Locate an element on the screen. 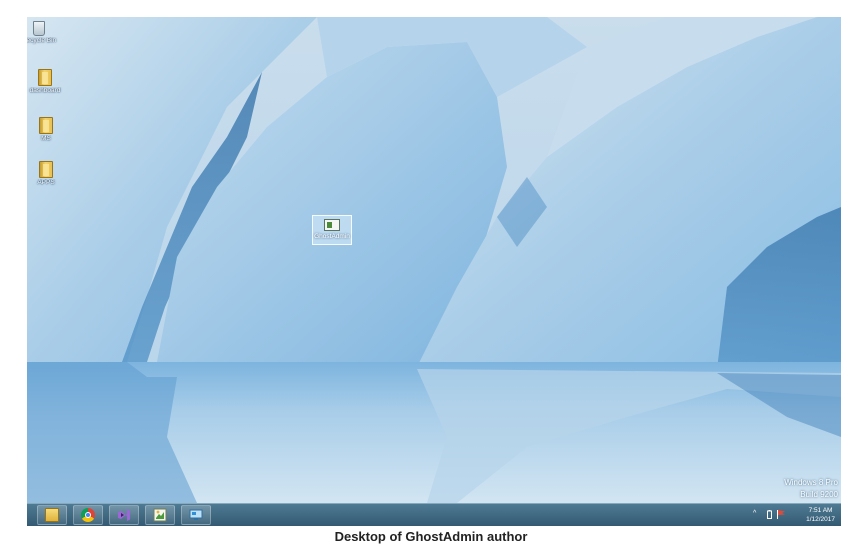  watermark-edition: Windows 8 Pro is located at coordinates (811, 482).